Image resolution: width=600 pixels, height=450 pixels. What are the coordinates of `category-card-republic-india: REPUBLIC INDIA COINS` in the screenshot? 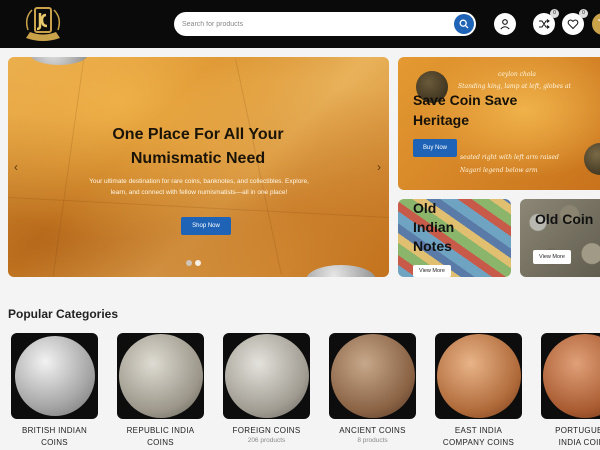 It's located at (160, 391).